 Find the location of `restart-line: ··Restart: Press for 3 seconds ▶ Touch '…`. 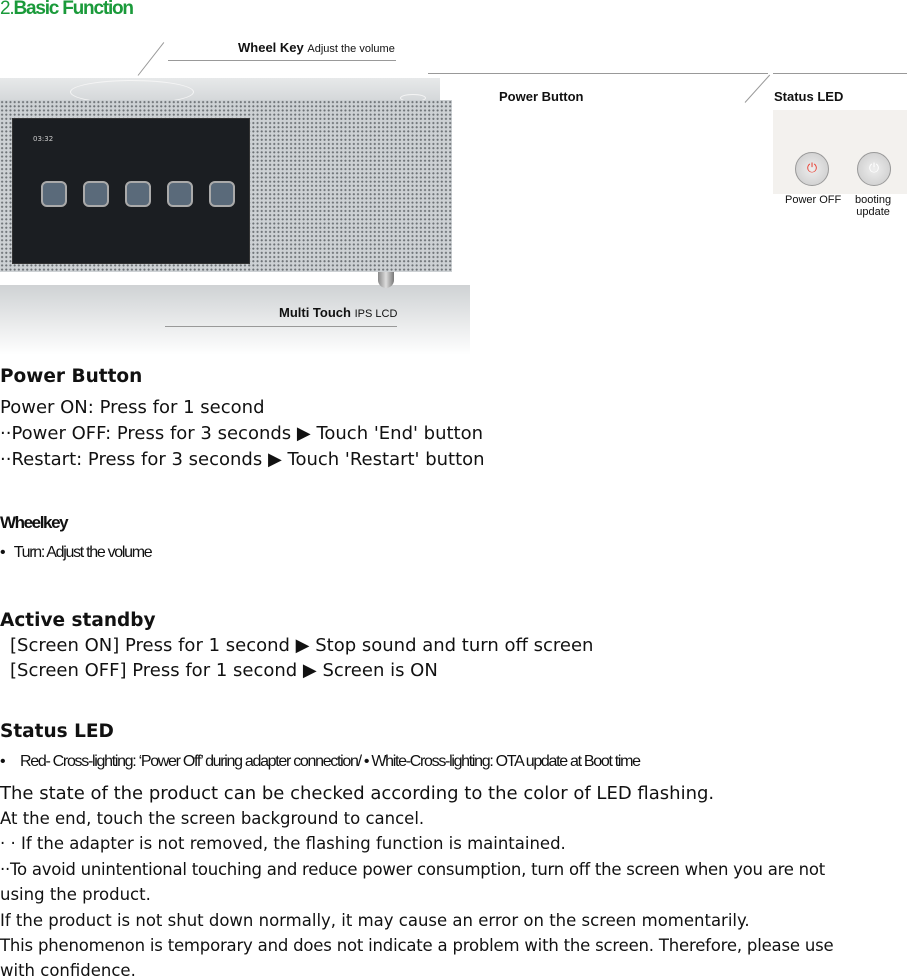

restart-line: ··Restart: Press for 3 seconds ▶ Touch '… is located at coordinates (242, 459).